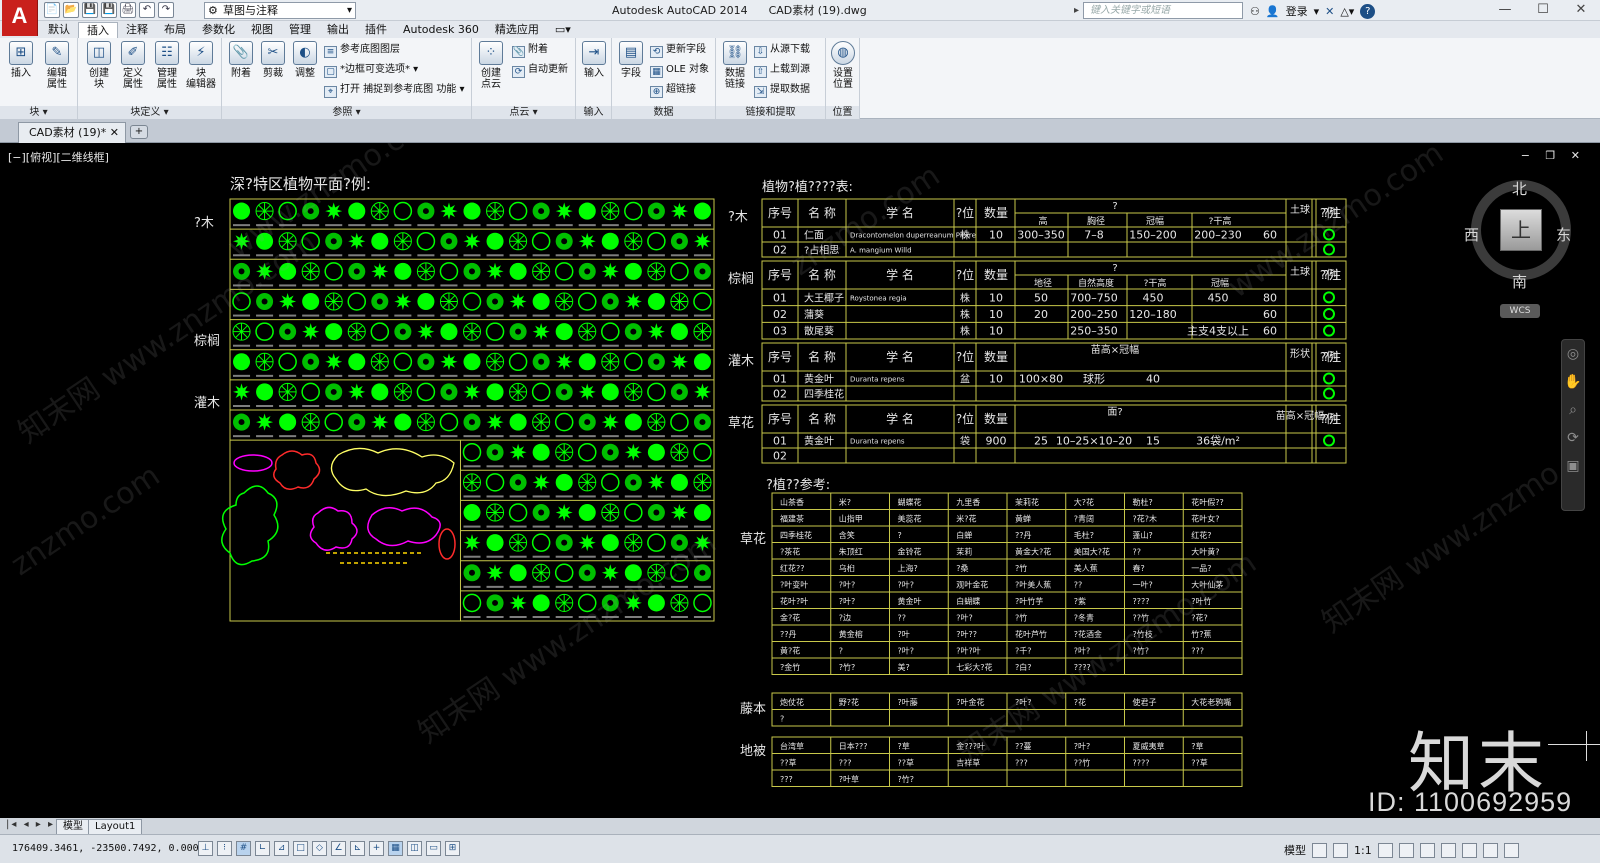 Image resolution: width=1600 pixels, height=863 pixels. I want to click on open-file-icon: 📂, so click(71, 10).